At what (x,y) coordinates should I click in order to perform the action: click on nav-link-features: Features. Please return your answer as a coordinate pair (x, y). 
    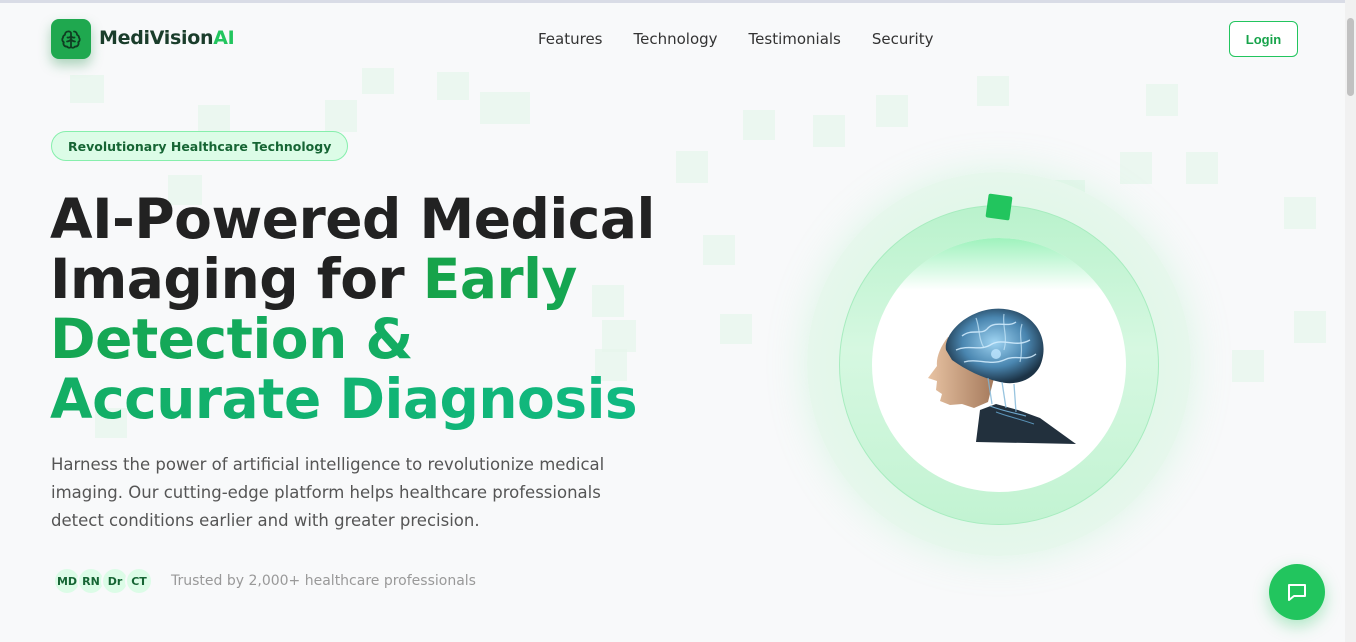
    Looking at the image, I should click on (570, 39).